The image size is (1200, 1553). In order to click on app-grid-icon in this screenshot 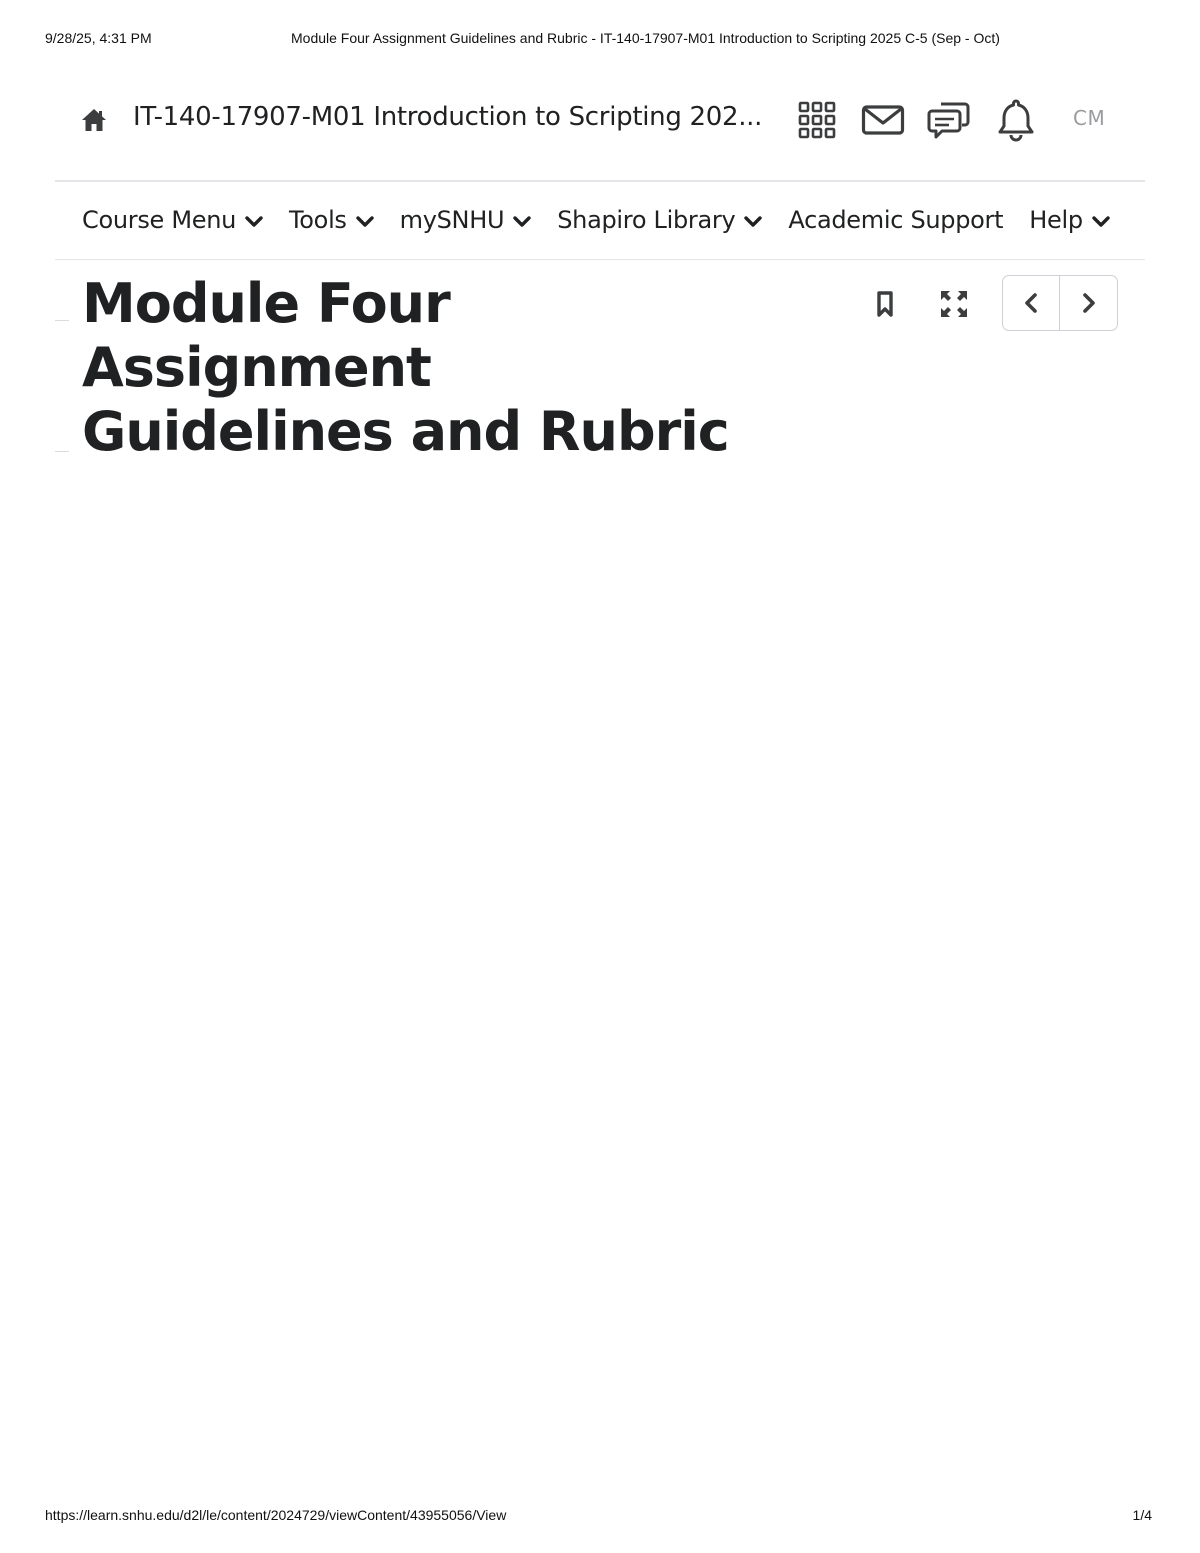, I will do `click(817, 120)`.